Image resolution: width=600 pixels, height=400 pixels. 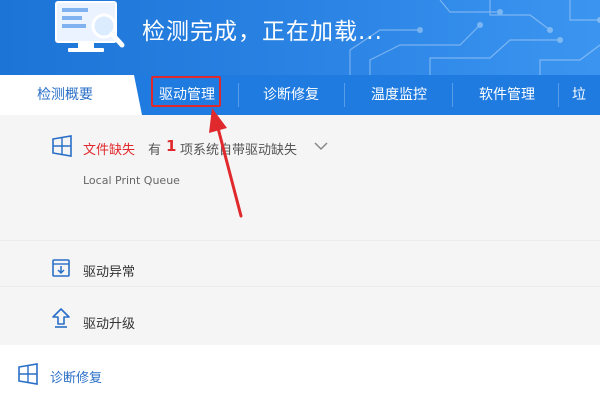 I want to click on tab-diagnose-repair: 诊断修复, so click(x=291, y=95).